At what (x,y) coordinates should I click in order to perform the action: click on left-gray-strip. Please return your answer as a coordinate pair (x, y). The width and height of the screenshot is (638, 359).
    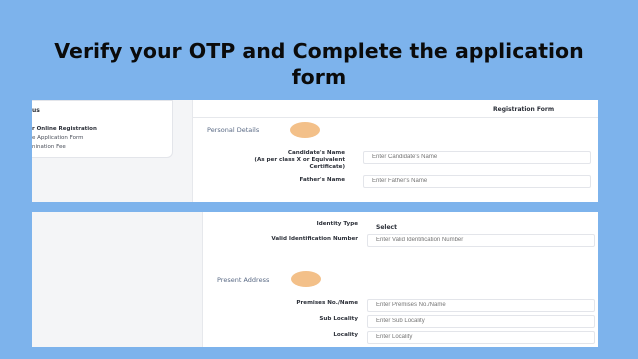
    Looking at the image, I should click on (117, 279).